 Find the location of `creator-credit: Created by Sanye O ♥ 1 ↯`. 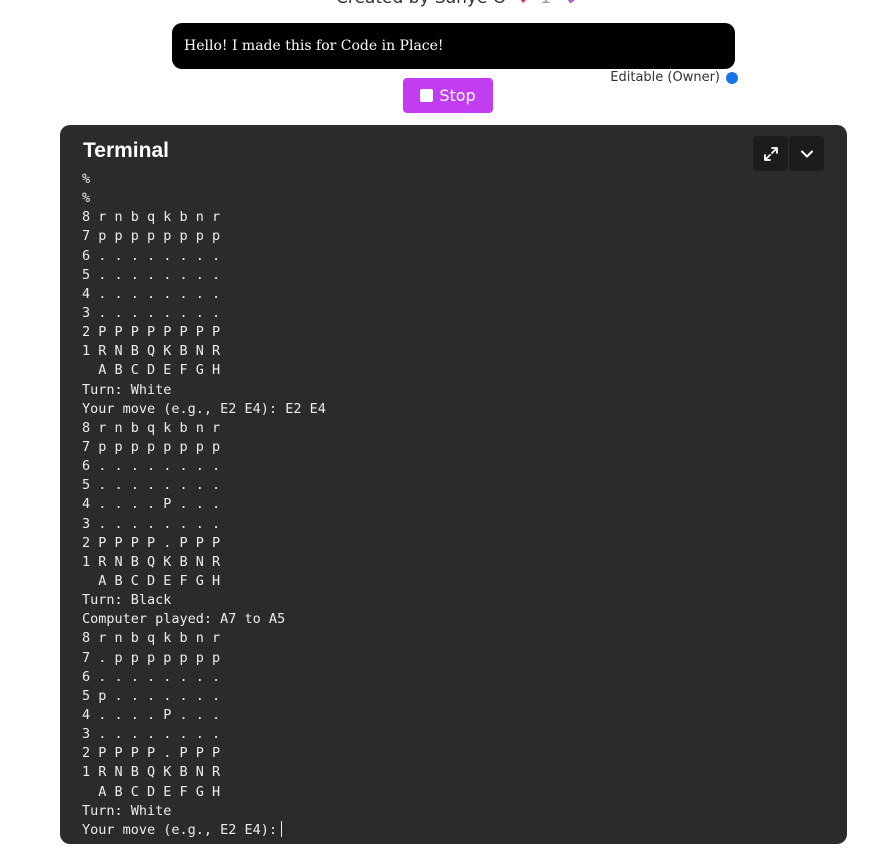

creator-credit: Created by Sanye O ♥ 1 ↯ is located at coordinates (456, 4).